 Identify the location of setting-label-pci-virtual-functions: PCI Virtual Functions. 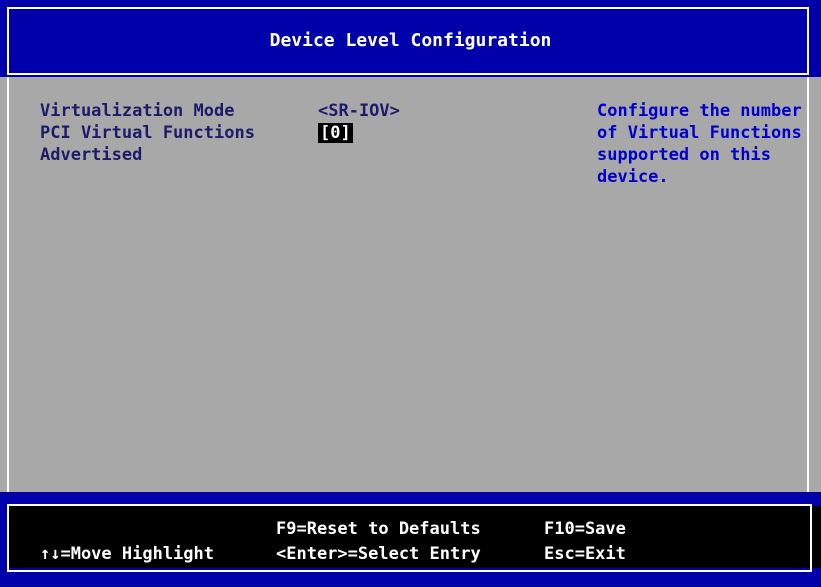
(147, 133).